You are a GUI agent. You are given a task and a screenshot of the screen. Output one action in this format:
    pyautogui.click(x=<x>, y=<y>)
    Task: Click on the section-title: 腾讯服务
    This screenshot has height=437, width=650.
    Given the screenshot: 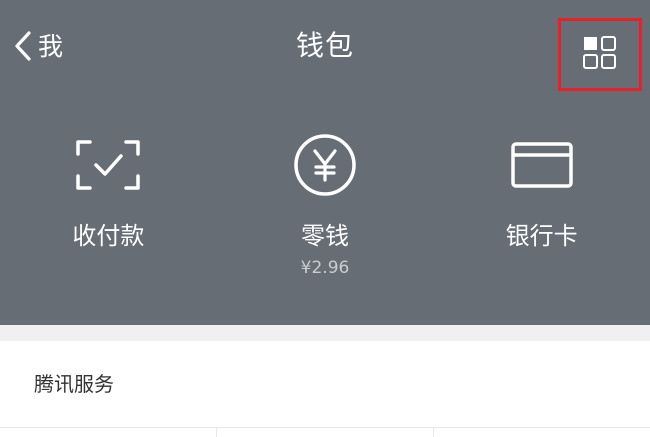 What is the action you would take?
    pyautogui.click(x=74, y=384)
    